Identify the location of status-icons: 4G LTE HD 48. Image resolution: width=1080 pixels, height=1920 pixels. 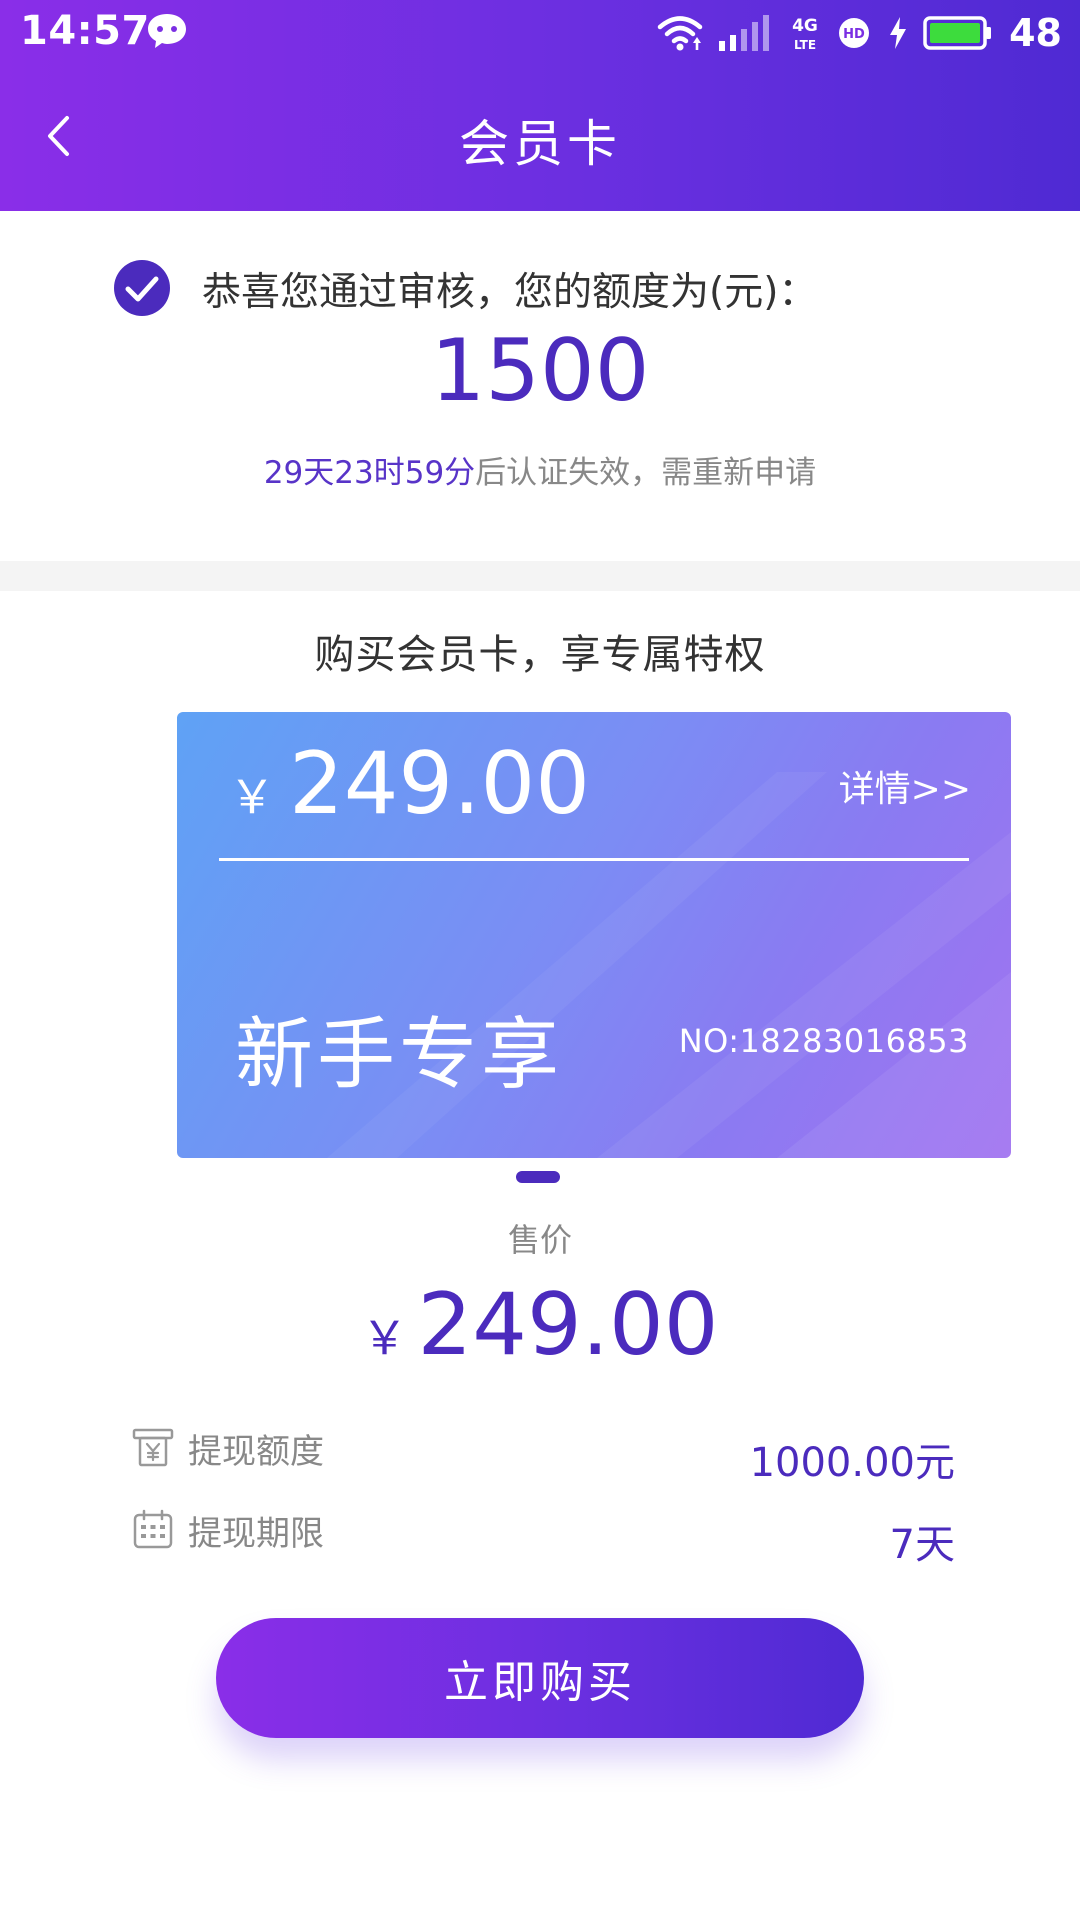
(859, 33).